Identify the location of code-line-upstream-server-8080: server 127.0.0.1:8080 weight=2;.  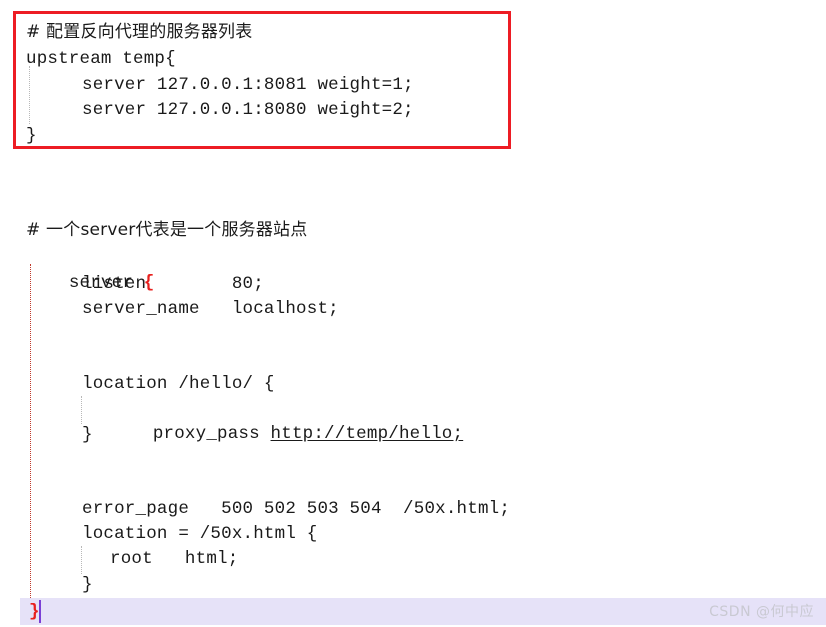
(248, 110).